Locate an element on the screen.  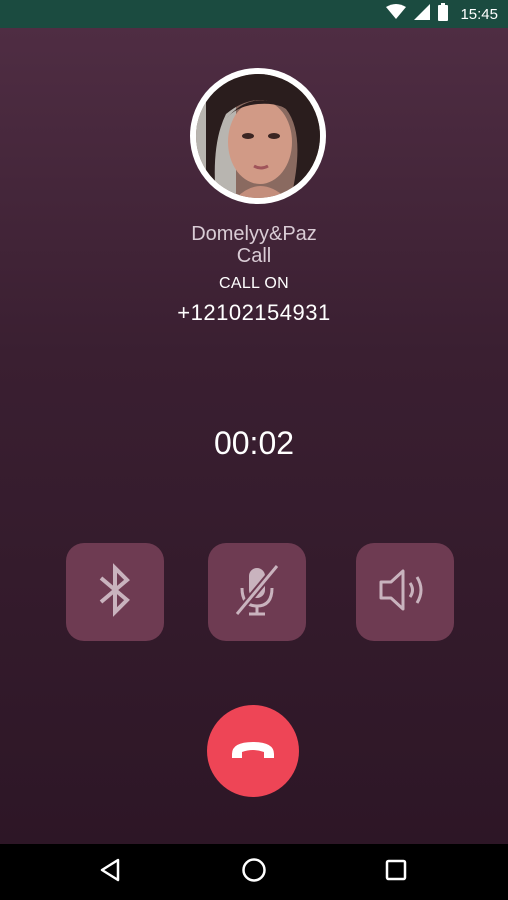
recents-icon is located at coordinates (396, 872).